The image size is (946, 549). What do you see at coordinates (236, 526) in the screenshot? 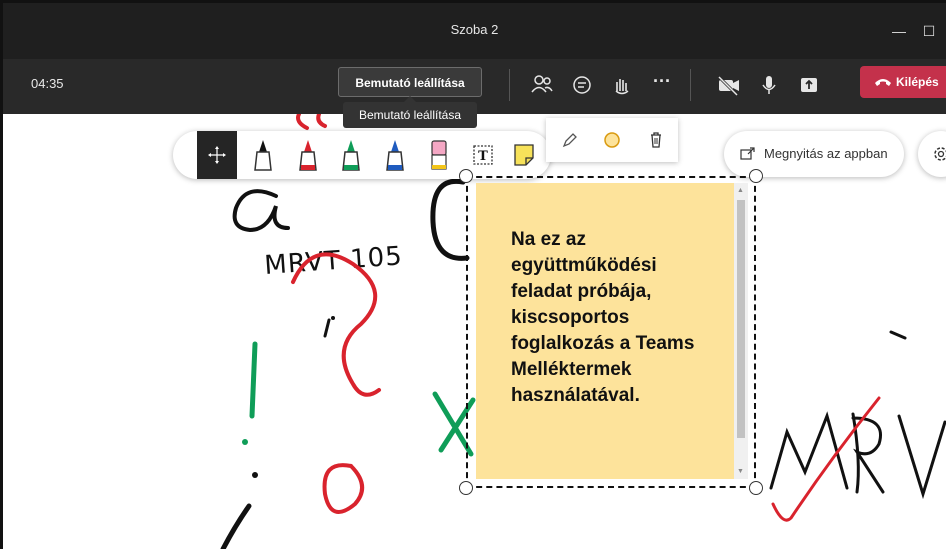
I see `ink-black-curve` at bounding box center [236, 526].